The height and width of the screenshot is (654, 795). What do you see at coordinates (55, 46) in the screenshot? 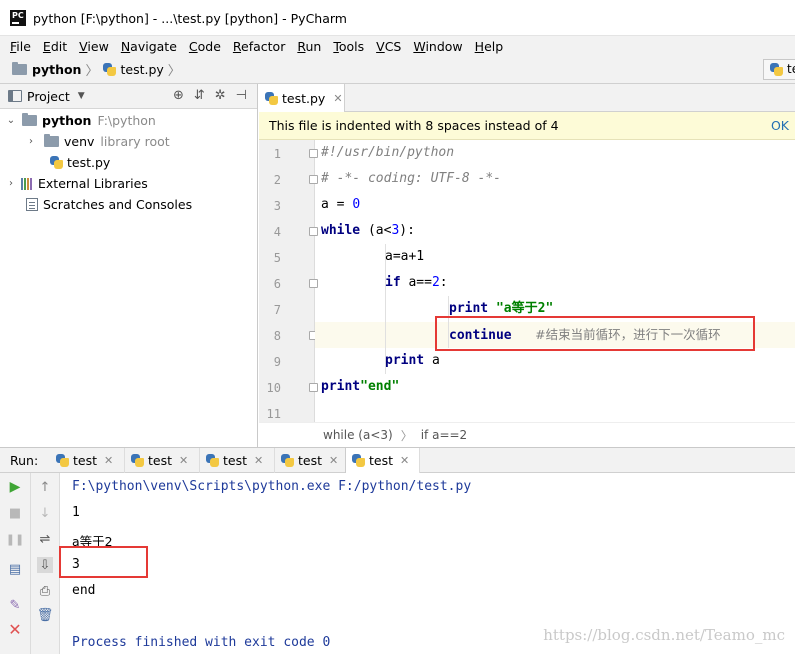
I see `menu-edit: Edit` at bounding box center [55, 46].